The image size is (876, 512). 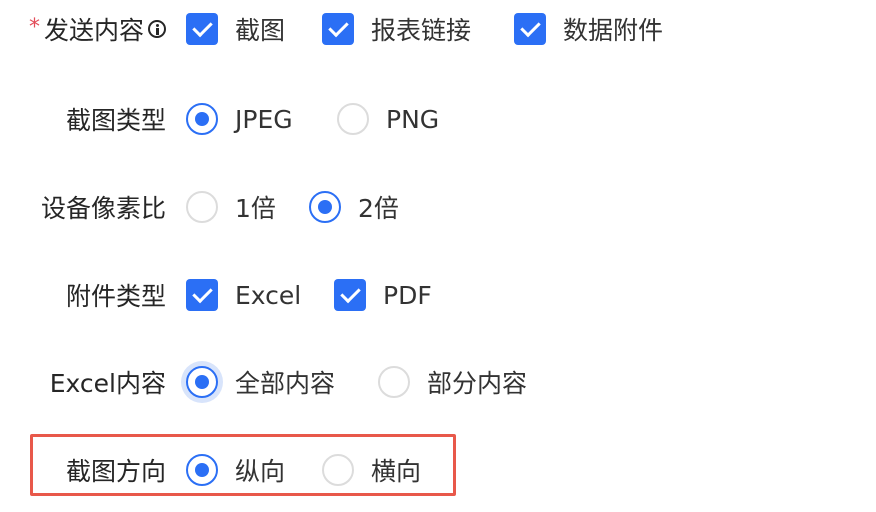 What do you see at coordinates (396, 471) in the screenshot?
I see `radio-label: 横向` at bounding box center [396, 471].